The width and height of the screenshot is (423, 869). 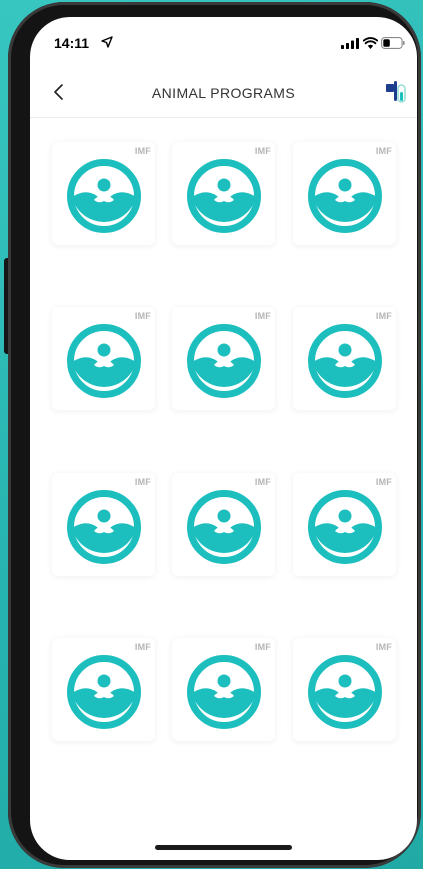 What do you see at coordinates (72, 43) in the screenshot?
I see `status-time: 14:11` at bounding box center [72, 43].